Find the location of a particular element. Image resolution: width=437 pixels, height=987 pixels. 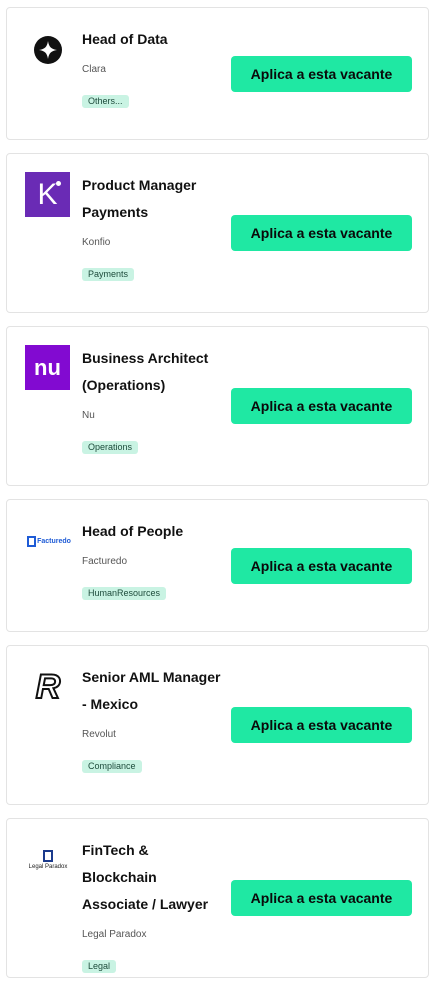

legal-paradox-logo: Legal Paradox is located at coordinates (48, 860).